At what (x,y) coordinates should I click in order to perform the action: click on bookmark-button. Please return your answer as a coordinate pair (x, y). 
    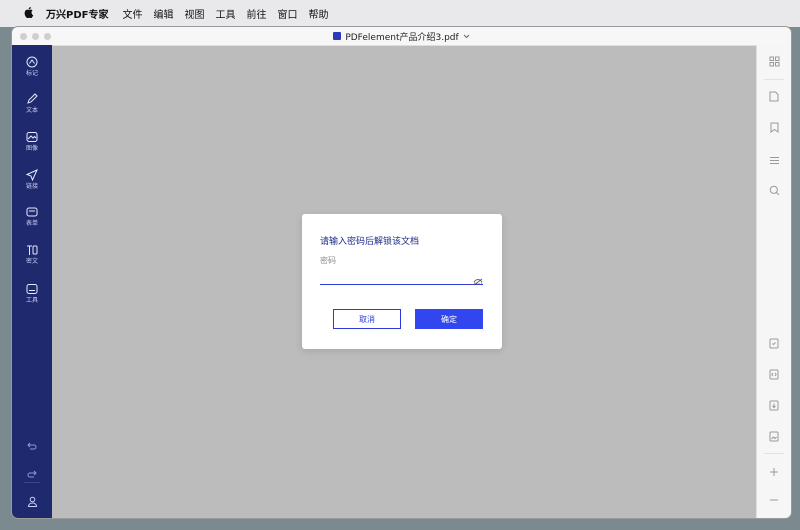
    Looking at the image, I should click on (774, 127).